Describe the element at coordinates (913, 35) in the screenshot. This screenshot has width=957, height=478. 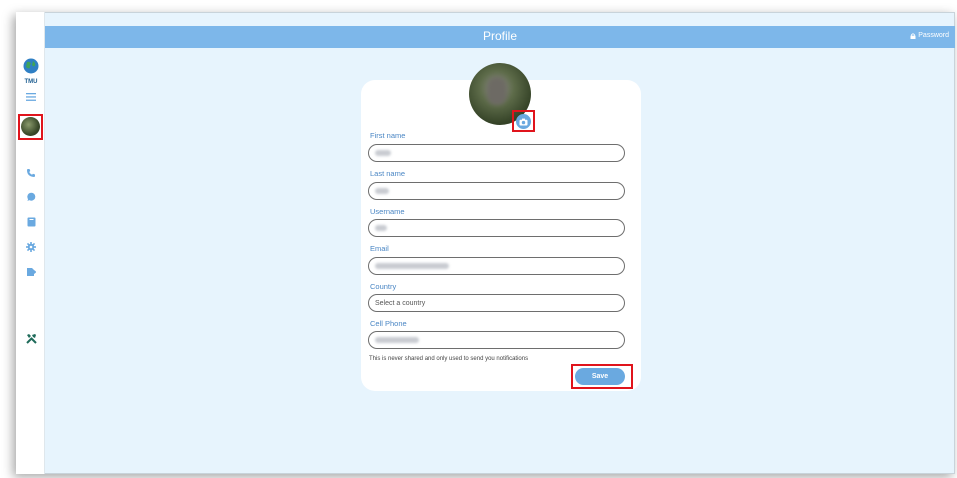
I see `lock-icon` at that location.